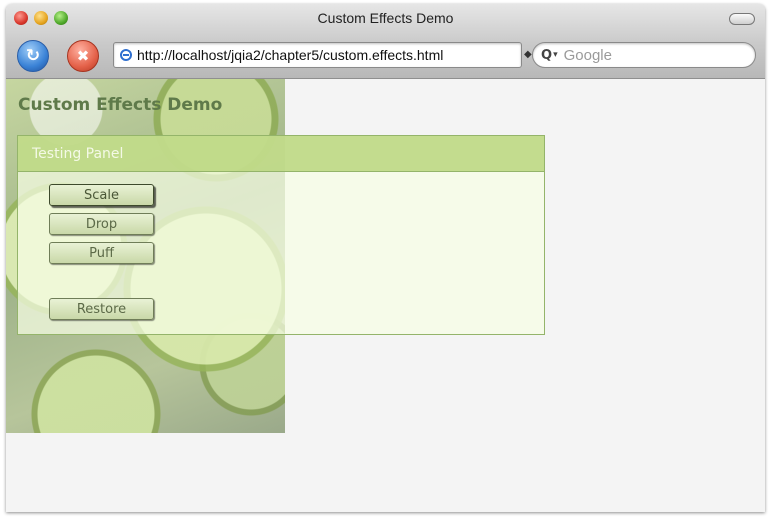  I want to click on scale-button: Scale, so click(101, 195).